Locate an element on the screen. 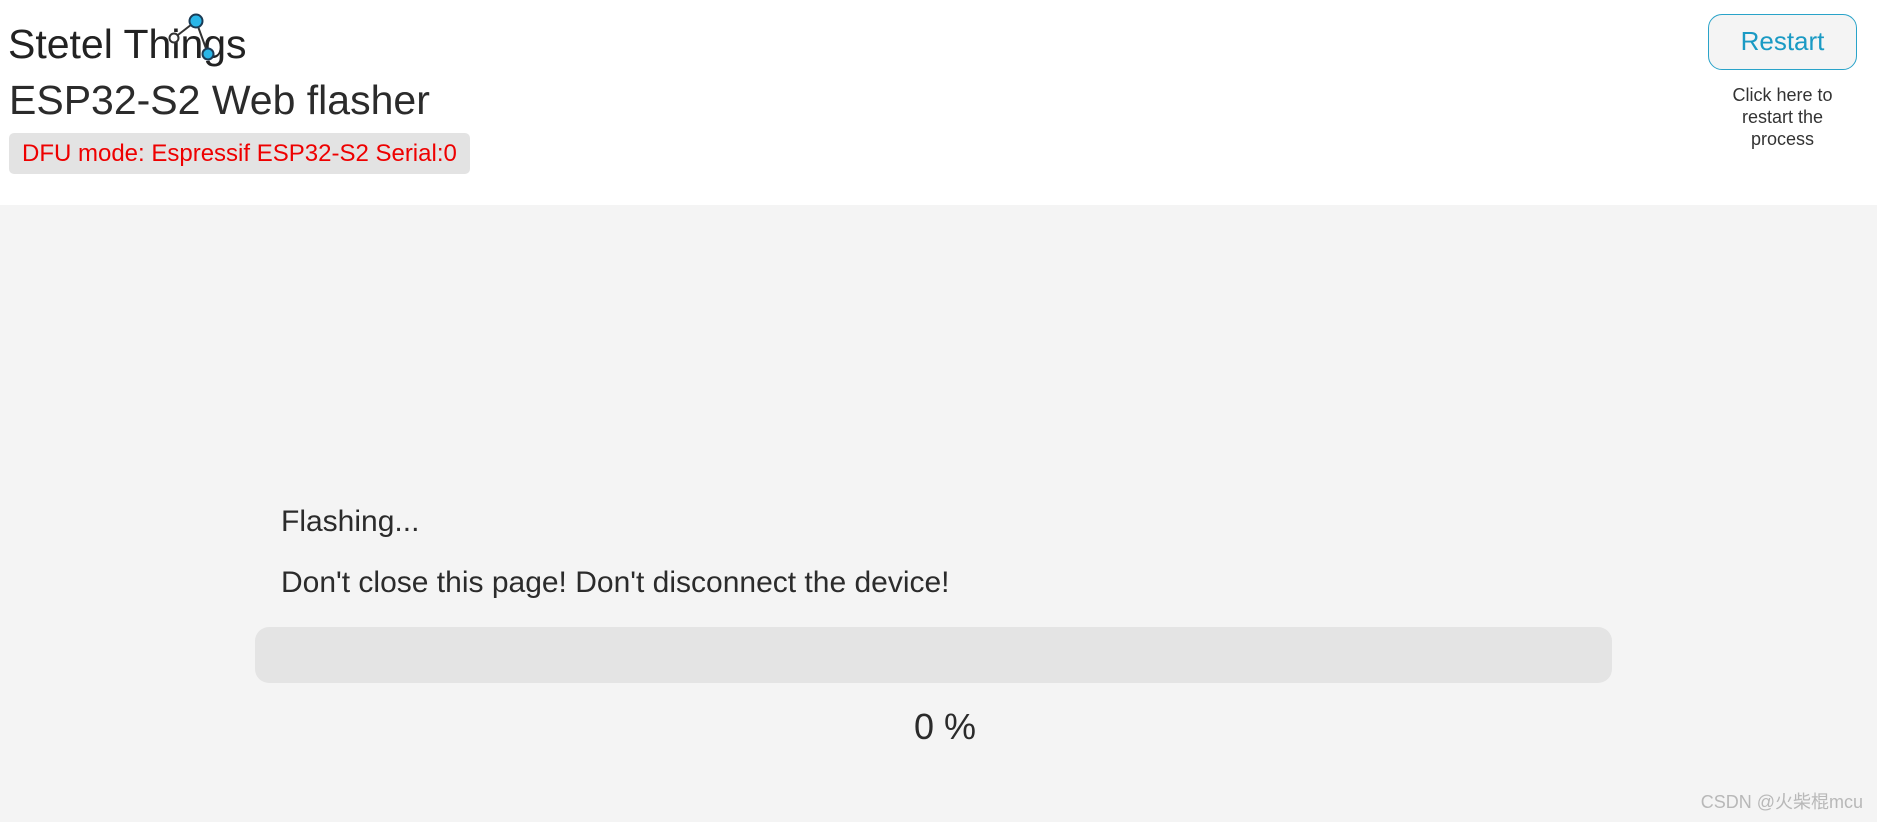 This screenshot has width=1877, height=822. progress-percent-text: 0 % is located at coordinates (945, 726).